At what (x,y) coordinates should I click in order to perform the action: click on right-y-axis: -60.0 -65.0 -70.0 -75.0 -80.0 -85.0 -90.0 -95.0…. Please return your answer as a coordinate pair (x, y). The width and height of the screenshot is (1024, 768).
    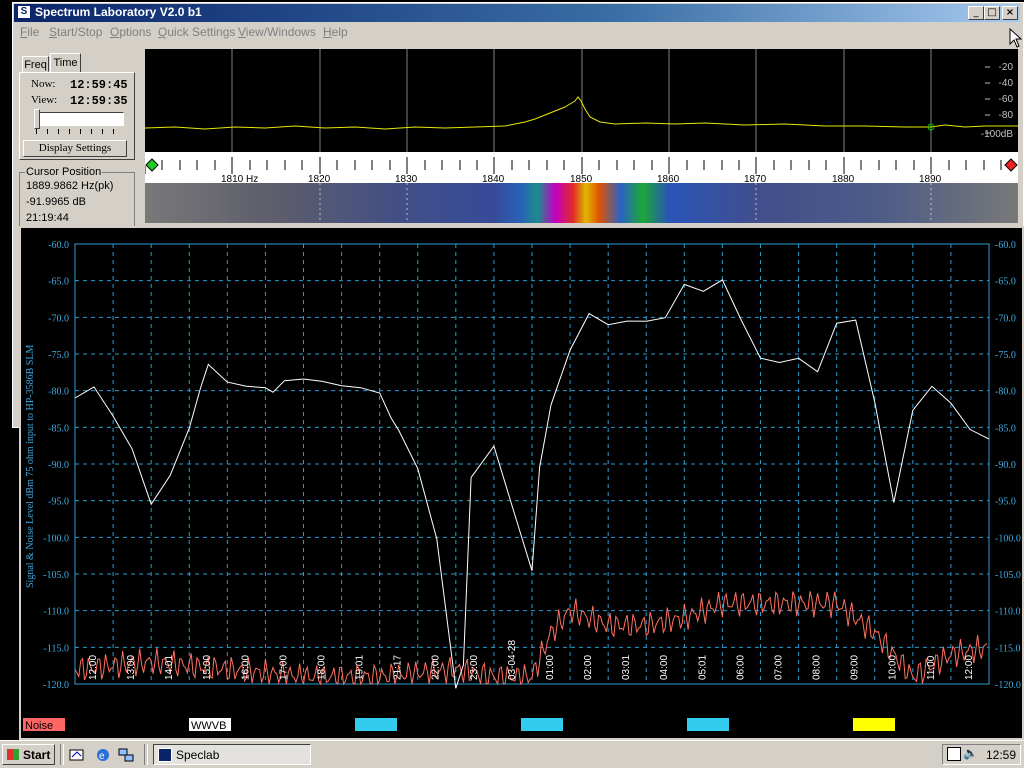
    Looking at the image, I should click on (1008, 465).